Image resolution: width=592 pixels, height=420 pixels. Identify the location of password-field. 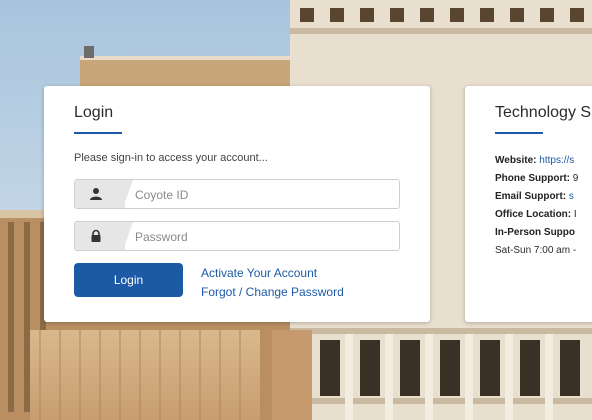
(237, 236).